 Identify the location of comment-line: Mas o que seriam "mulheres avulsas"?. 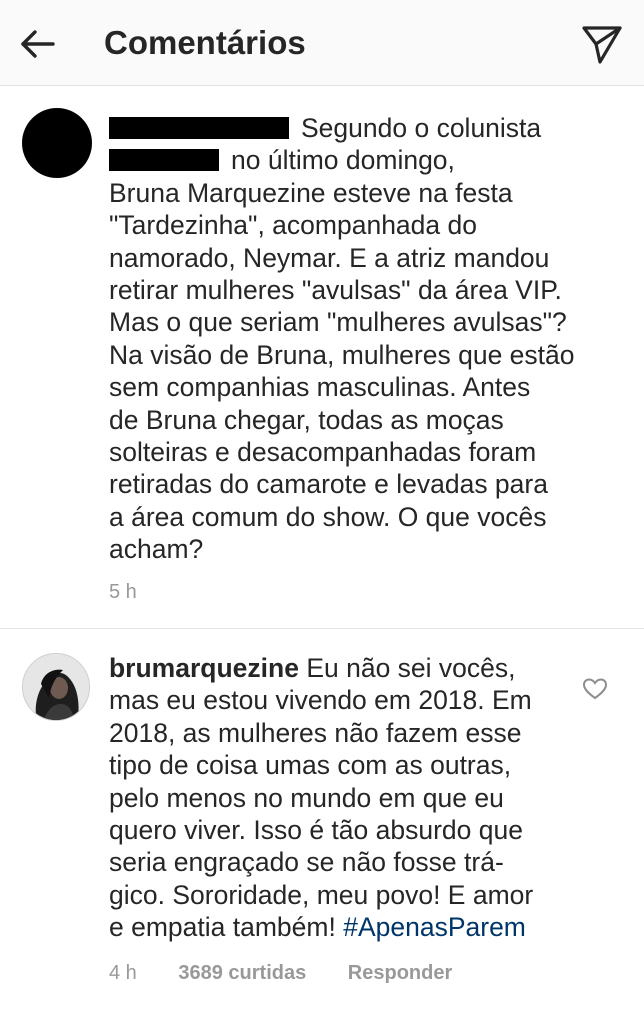
(338, 322).